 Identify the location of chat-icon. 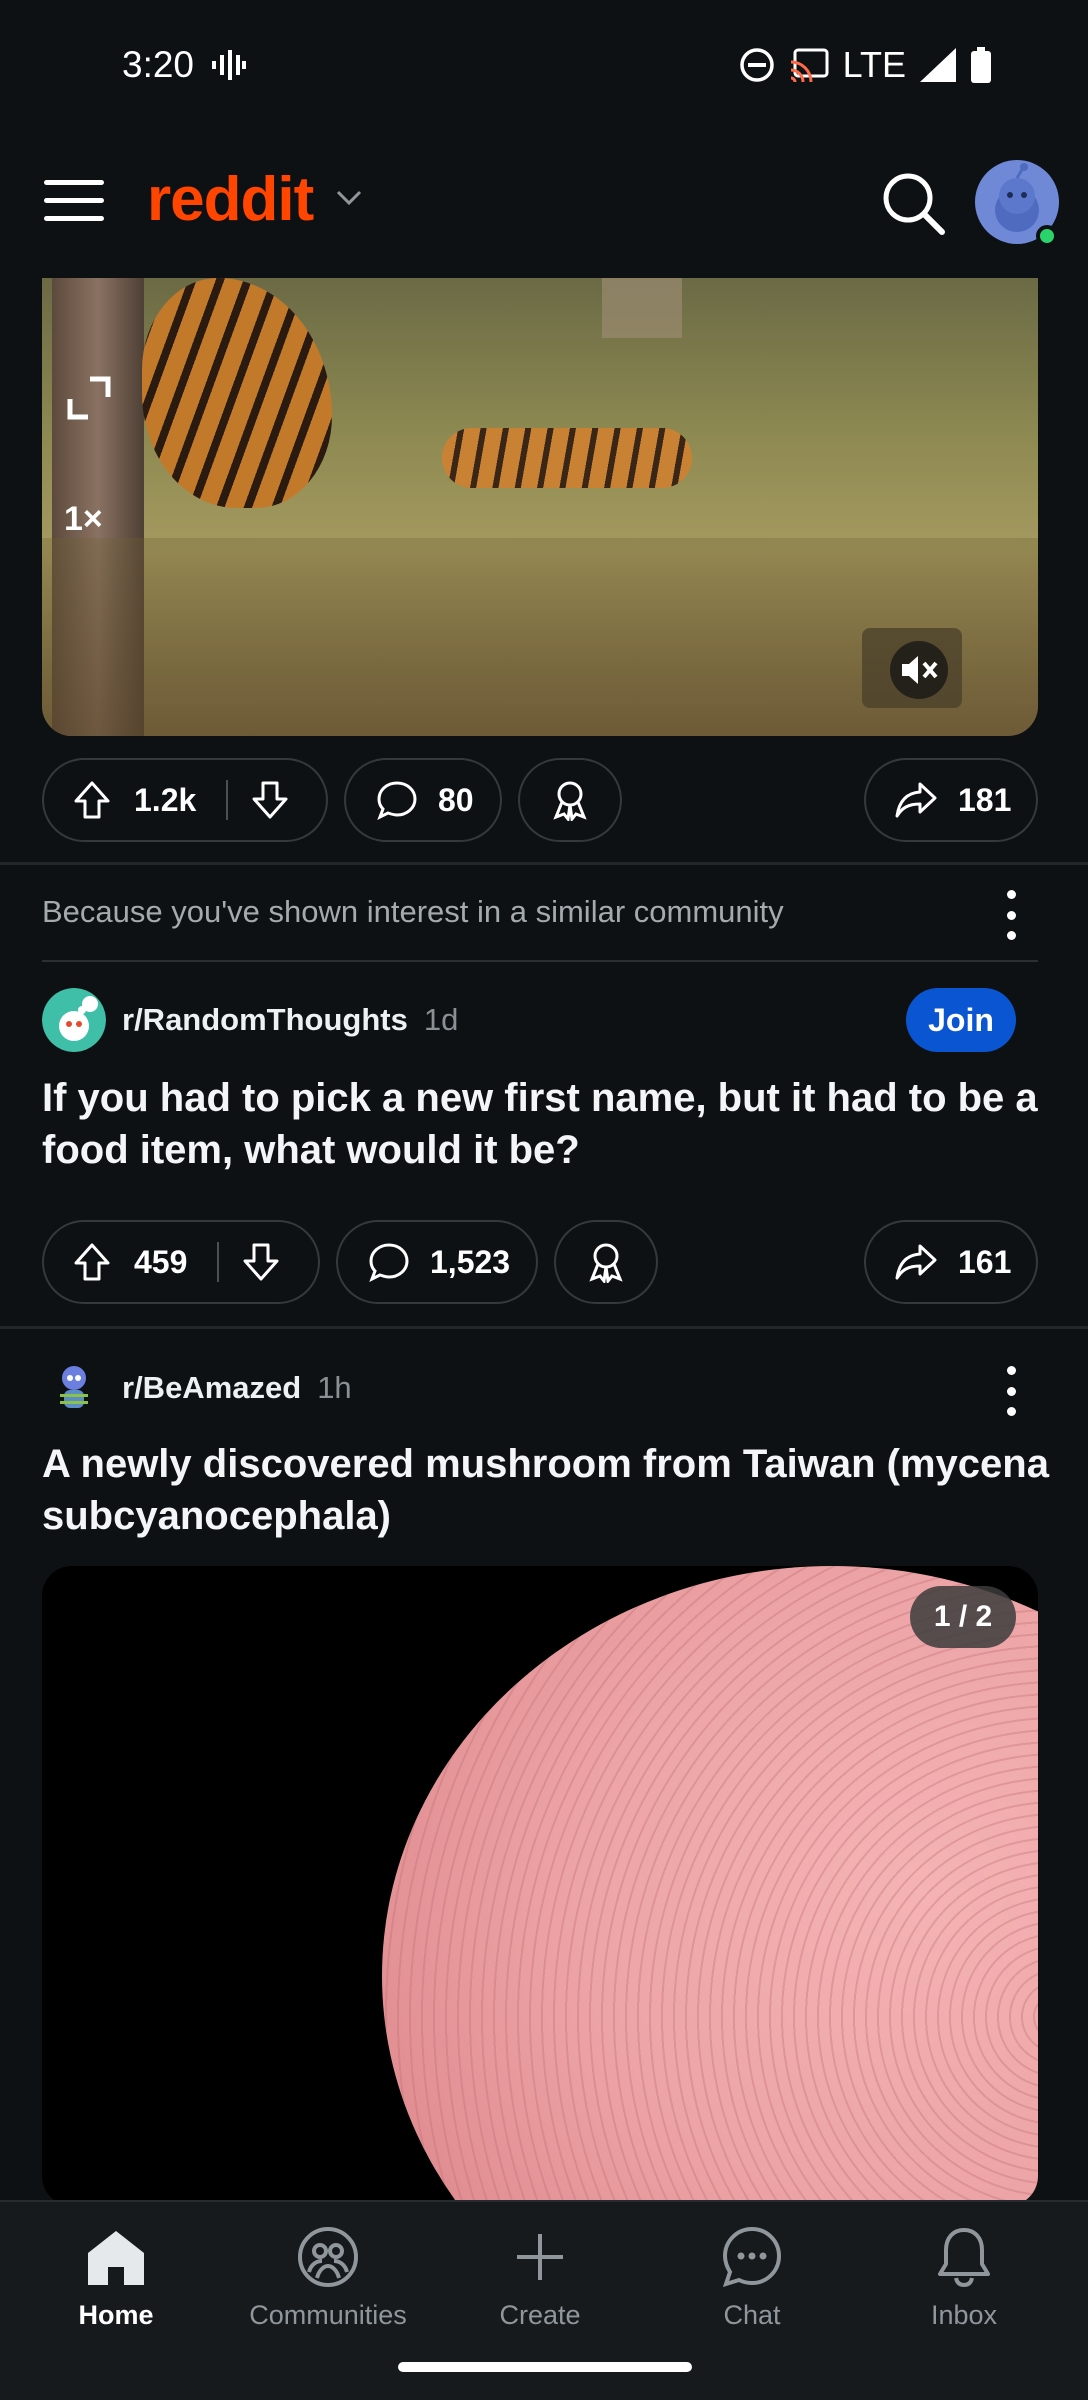
(752, 2257).